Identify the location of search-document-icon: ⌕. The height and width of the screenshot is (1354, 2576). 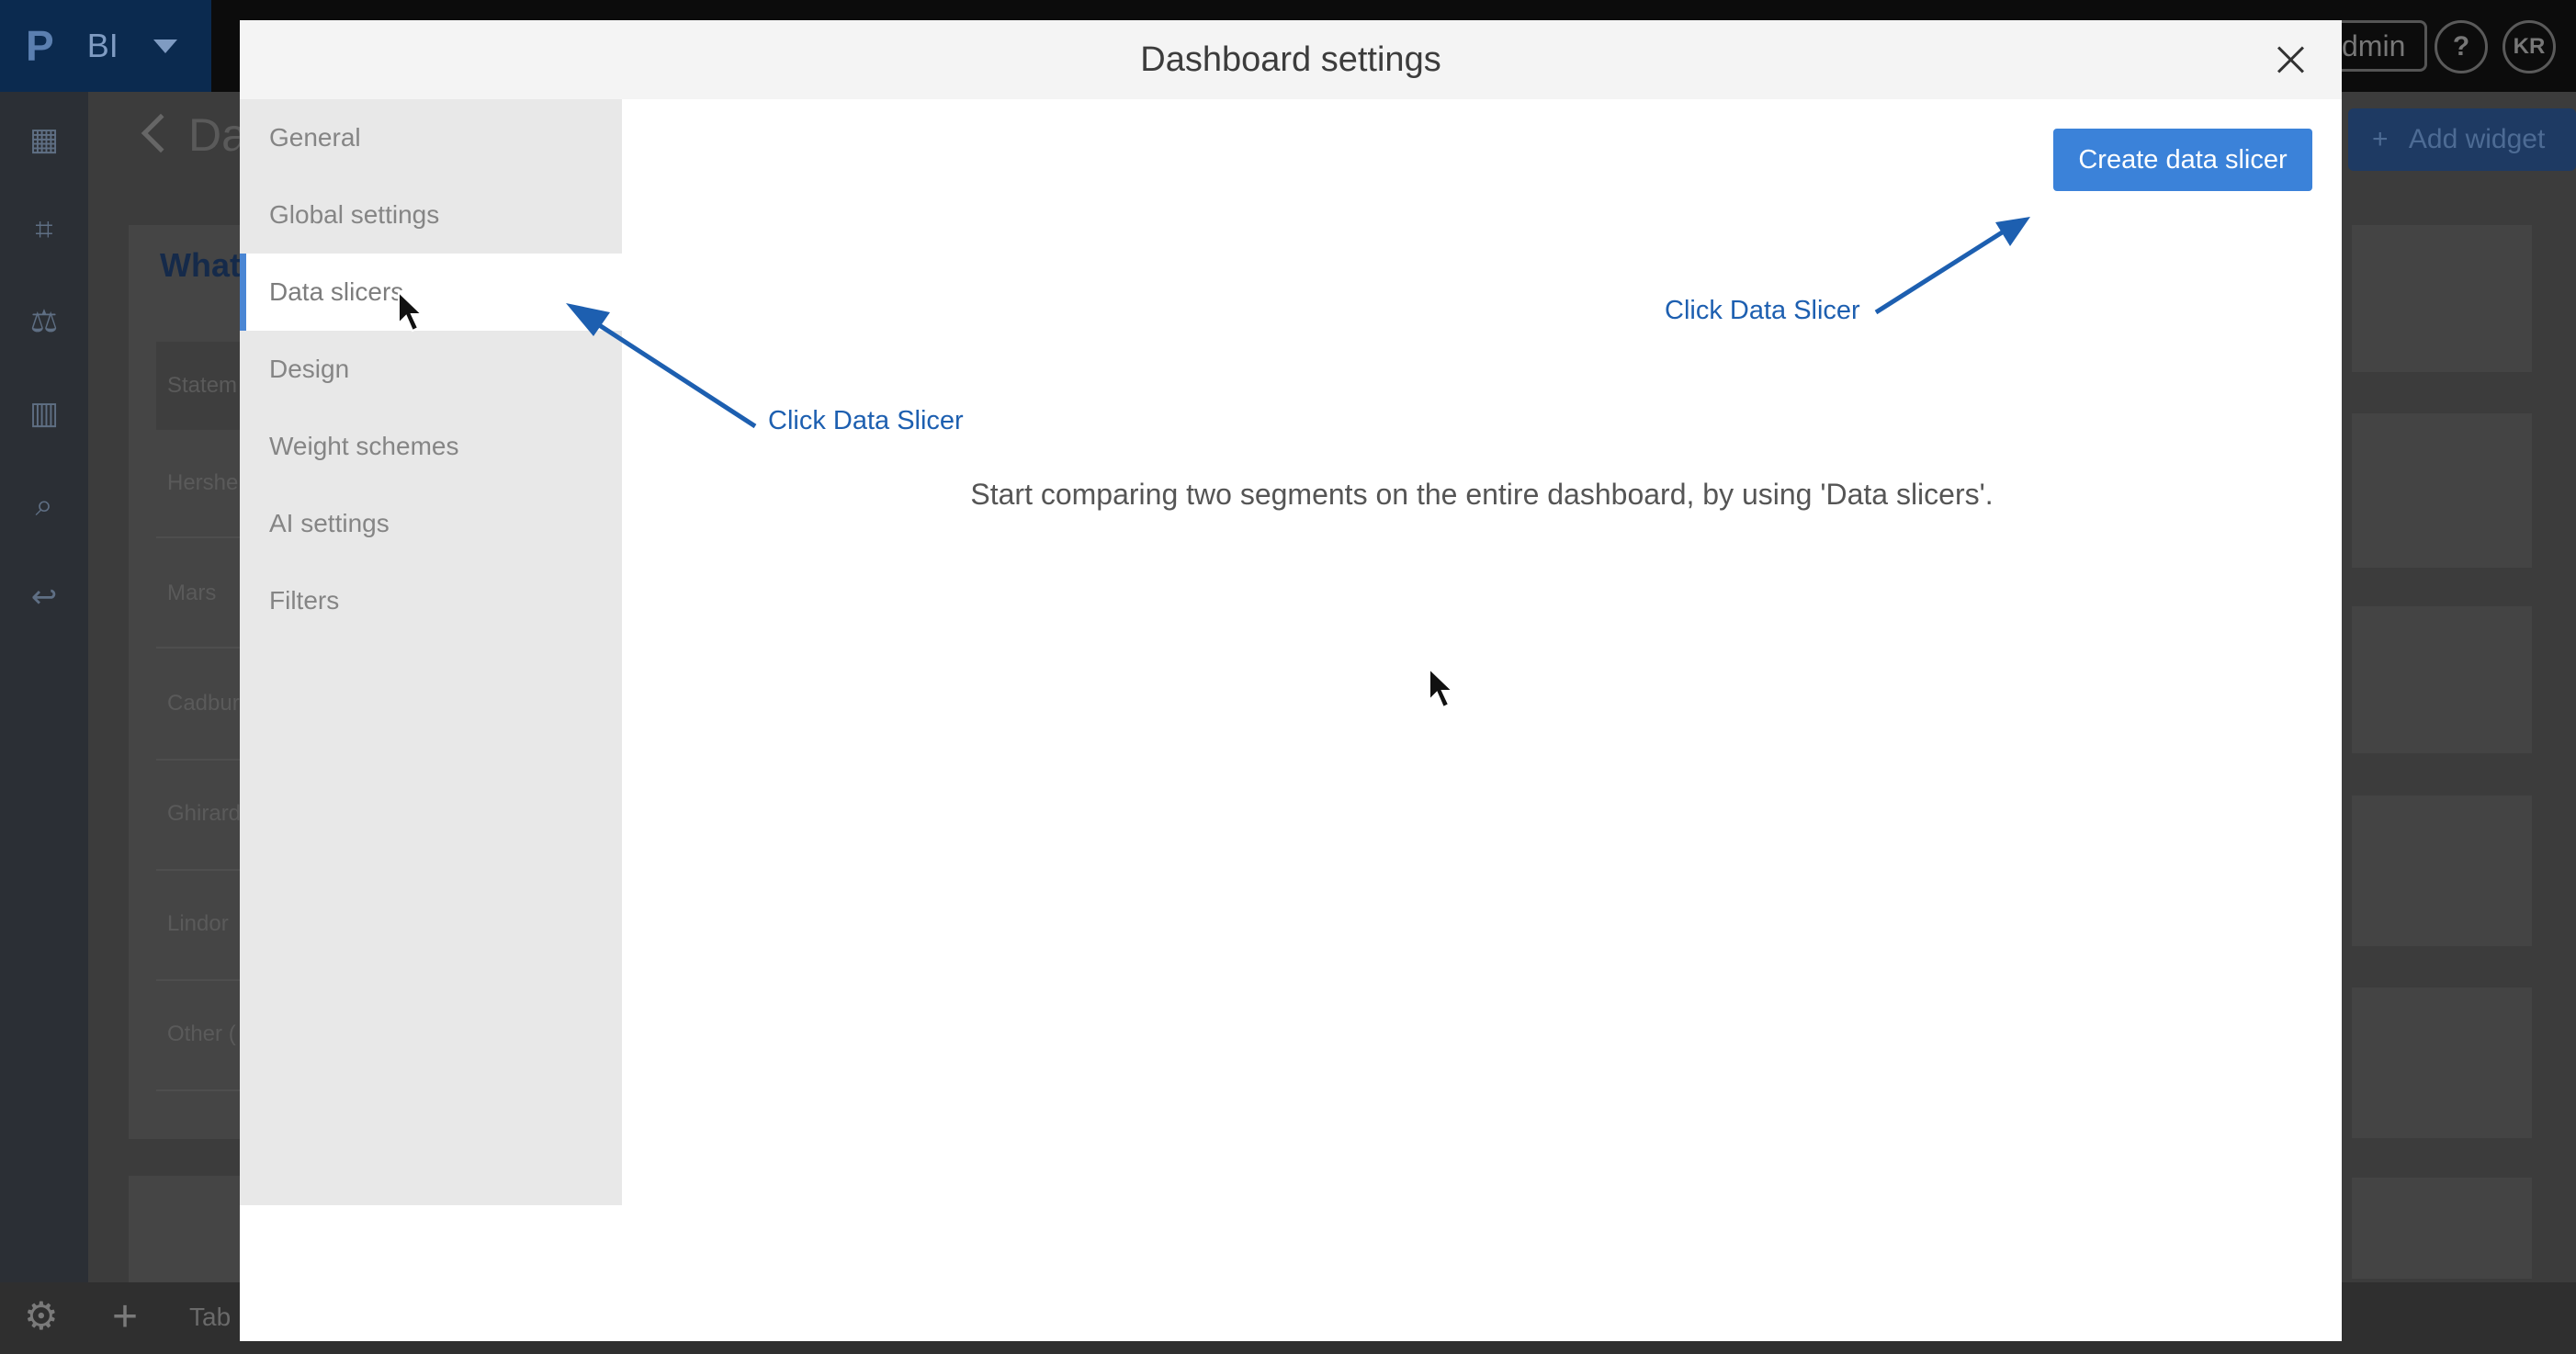
(44, 505).